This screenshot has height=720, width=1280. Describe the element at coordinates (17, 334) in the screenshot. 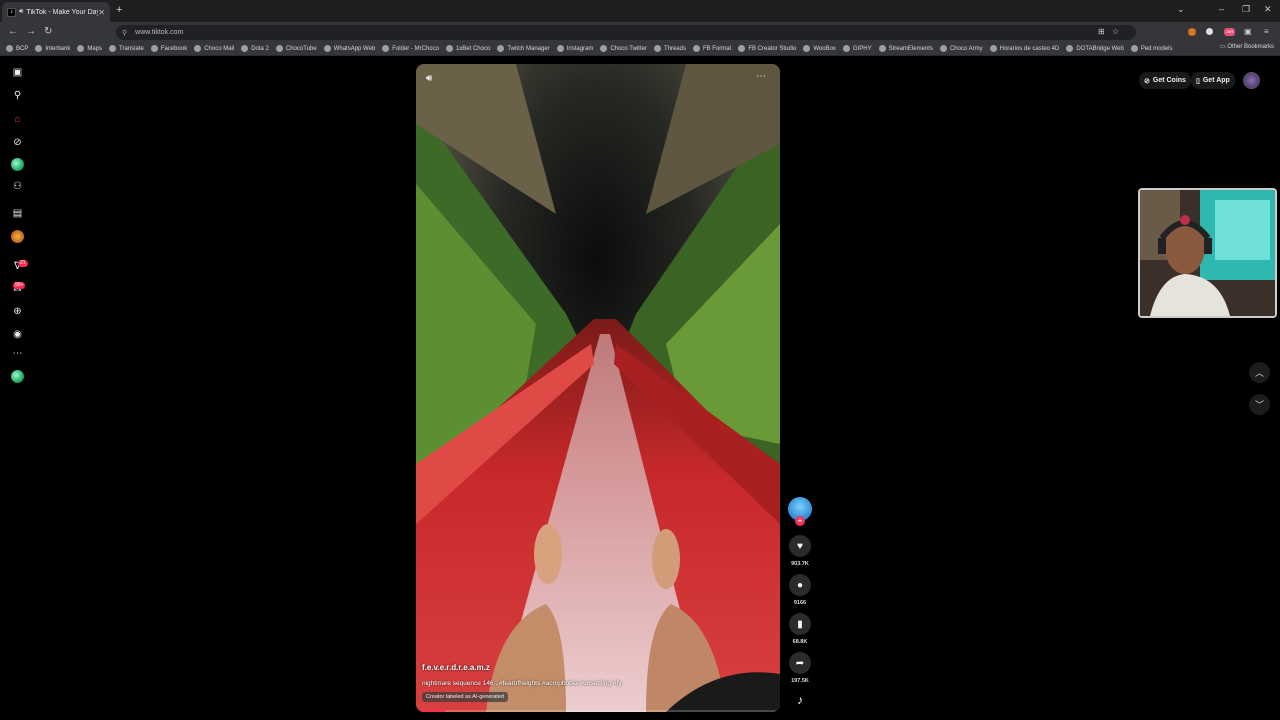

I see `activity-icon: ◉` at that location.